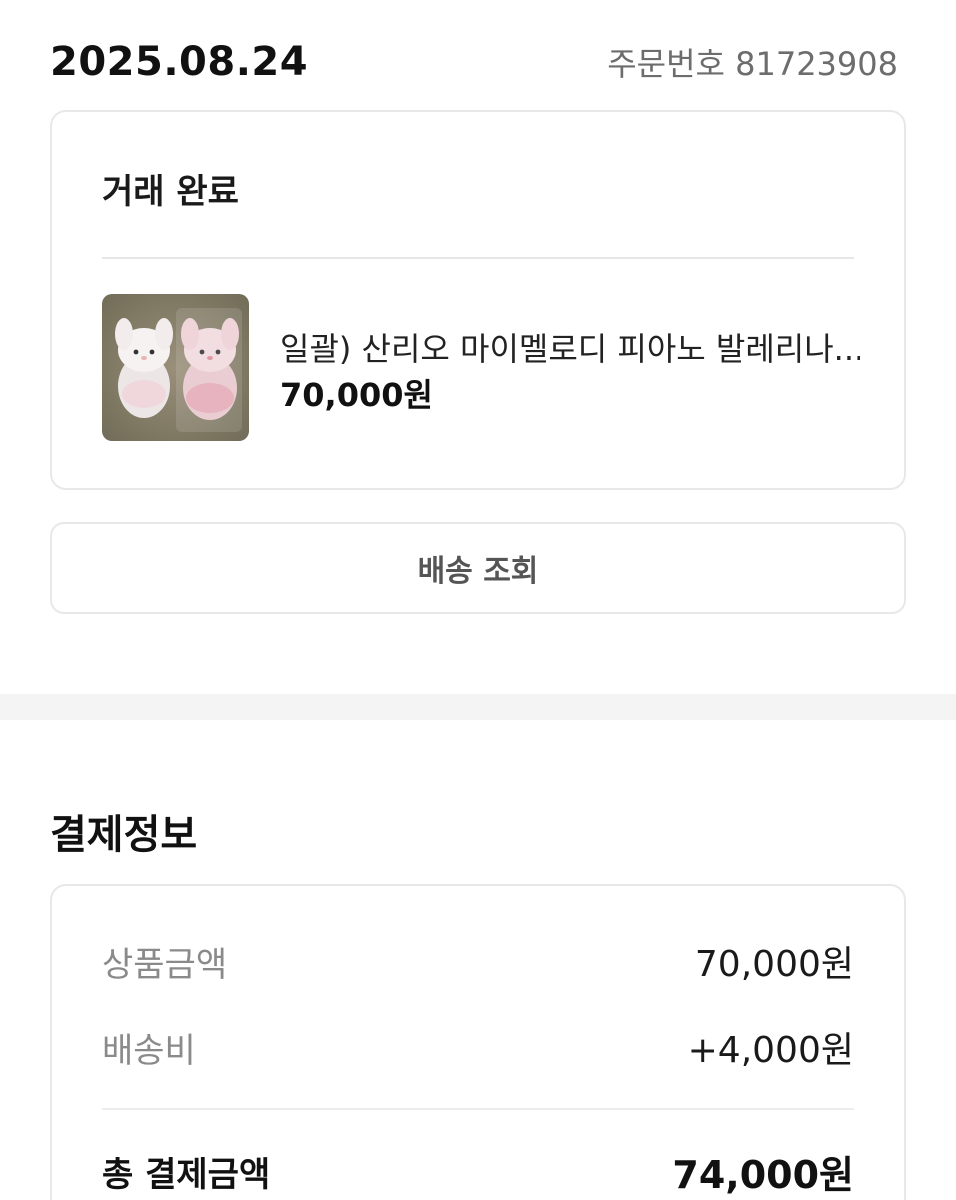  I want to click on payment-row-label: 상품금액, so click(165, 964).